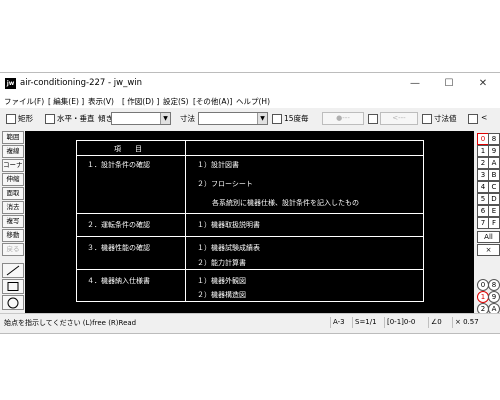 The height and width of the screenshot is (400, 500). I want to click on undo-tool: 戻る, so click(13, 249).